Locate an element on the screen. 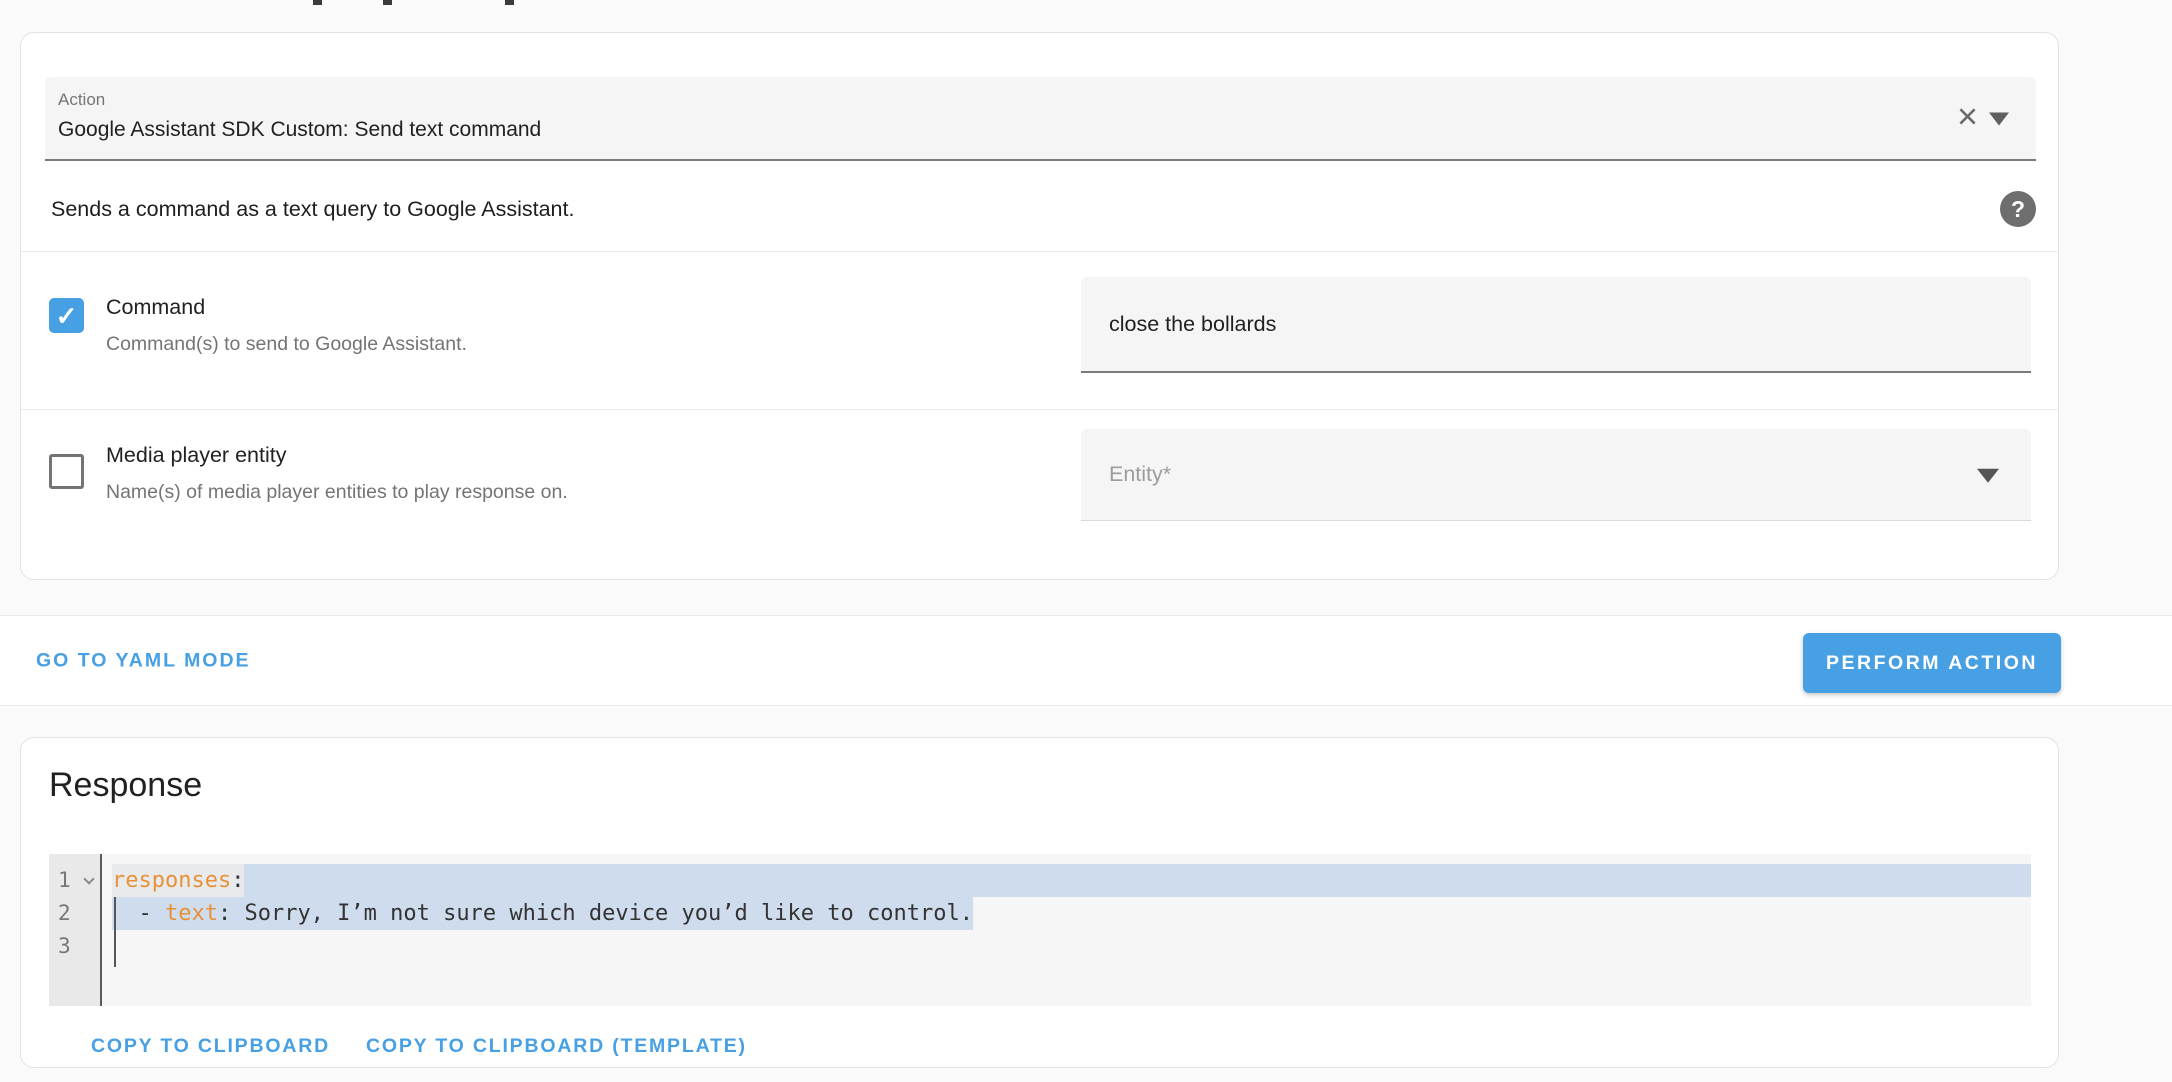 This screenshot has height=1082, width=2172. command-description: Command(s) to send to Google Assistant. is located at coordinates (286, 344).